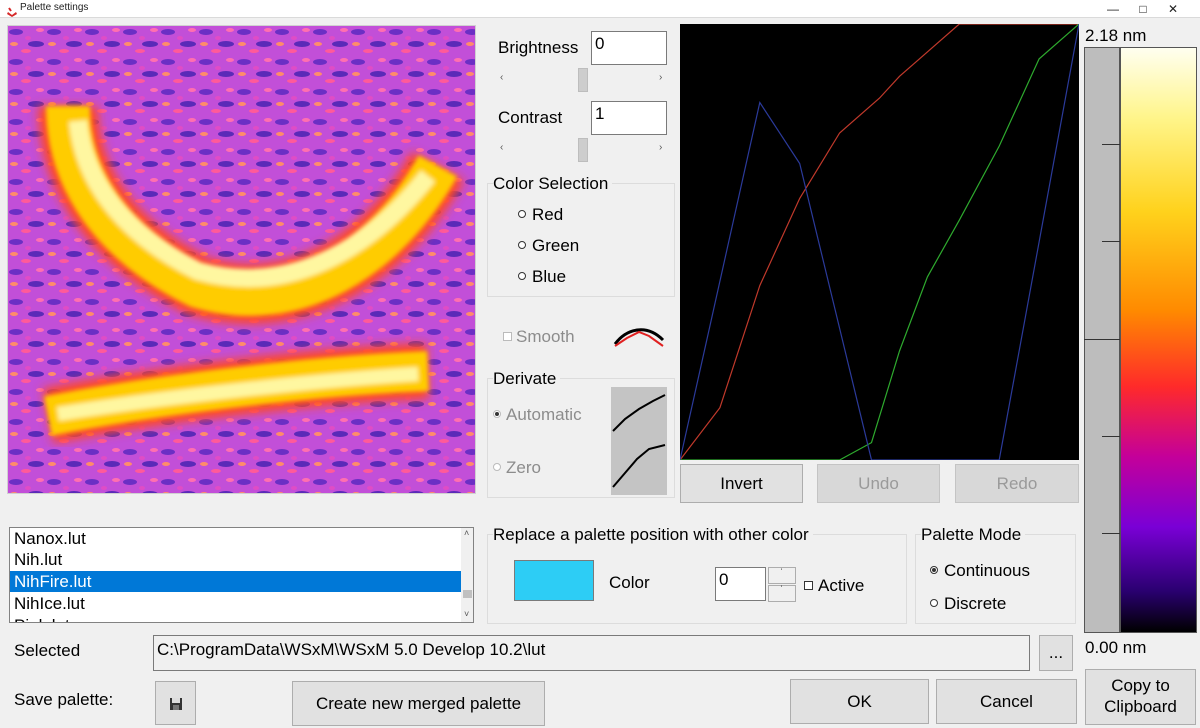  Describe the element at coordinates (236, 618) in the screenshot. I see `list-item: Pink.lut` at that location.